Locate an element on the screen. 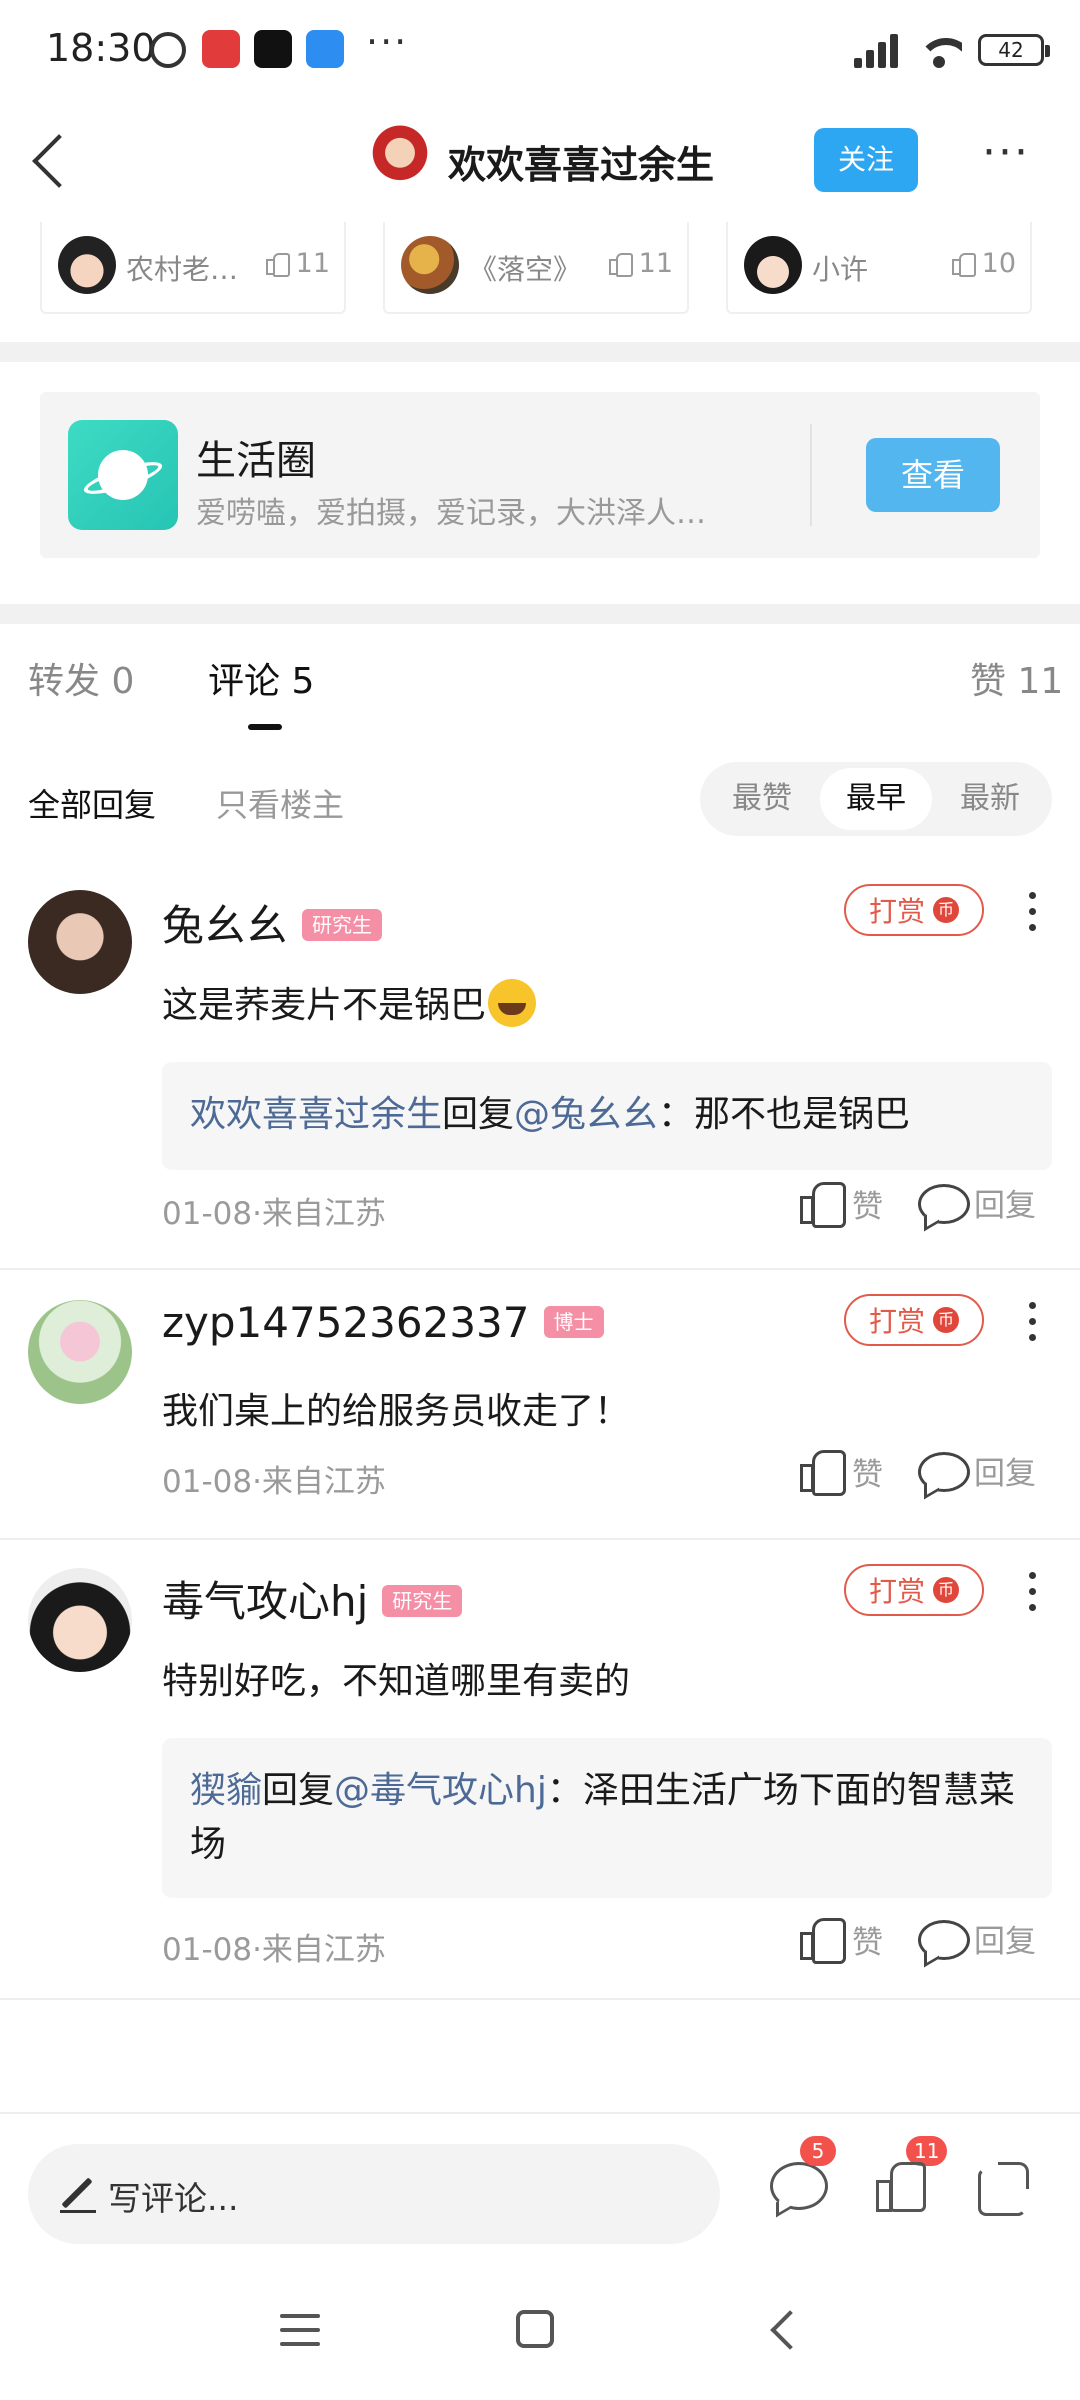  tab-repost: 转发 0 is located at coordinates (81, 678).